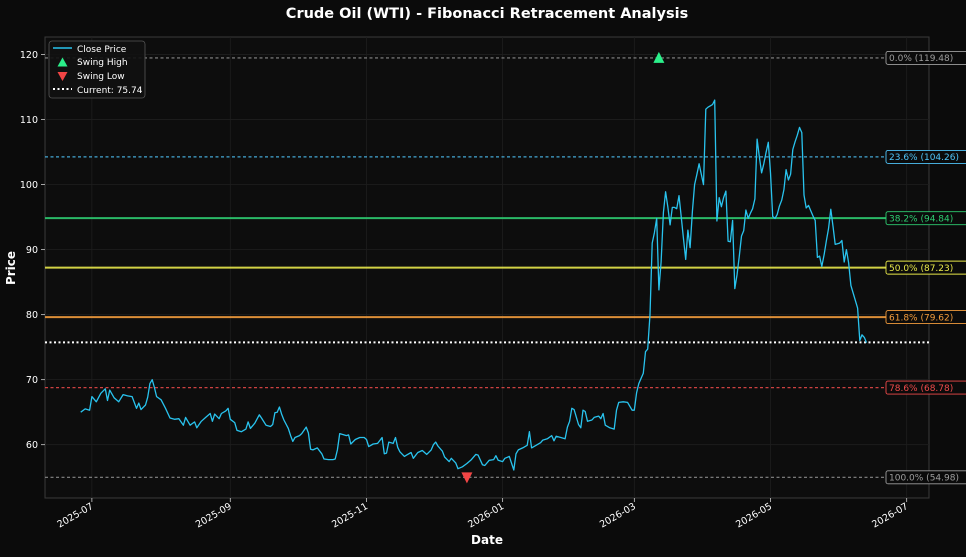 The image size is (966, 557). What do you see at coordinates (921, 269) in the screenshot?
I see `fib-level-label: 50.0% (87.23)` at bounding box center [921, 269].